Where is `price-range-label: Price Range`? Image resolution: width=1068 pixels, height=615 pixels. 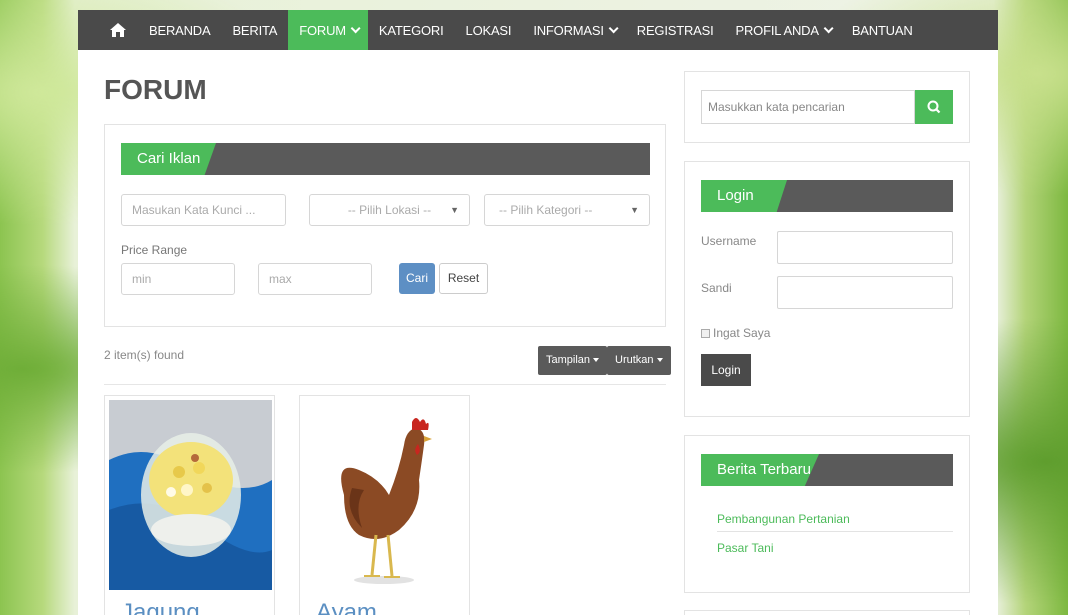
price-range-label: Price Range is located at coordinates (154, 250).